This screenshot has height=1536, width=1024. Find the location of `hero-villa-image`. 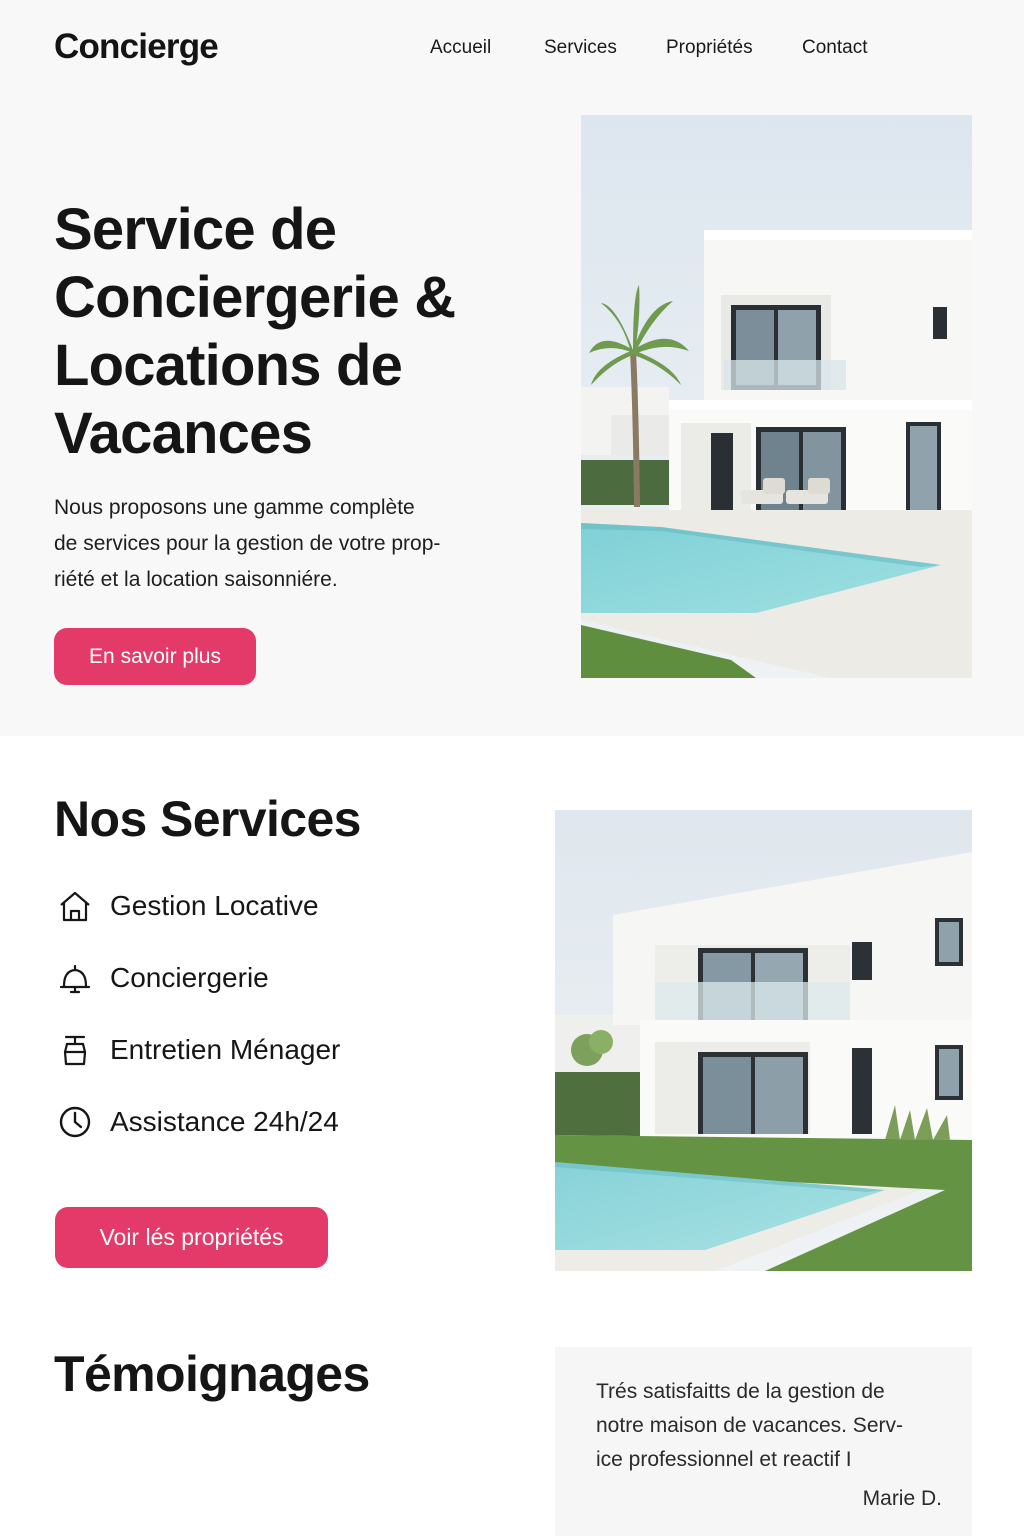

hero-villa-image is located at coordinates (776, 396).